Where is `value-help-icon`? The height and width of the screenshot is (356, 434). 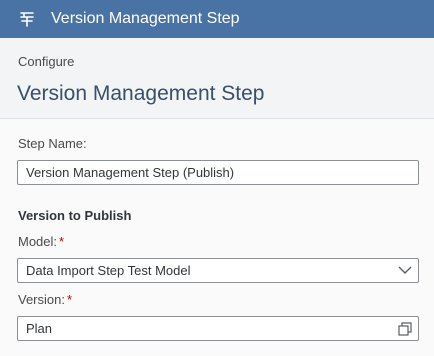
value-help-icon is located at coordinates (405, 328).